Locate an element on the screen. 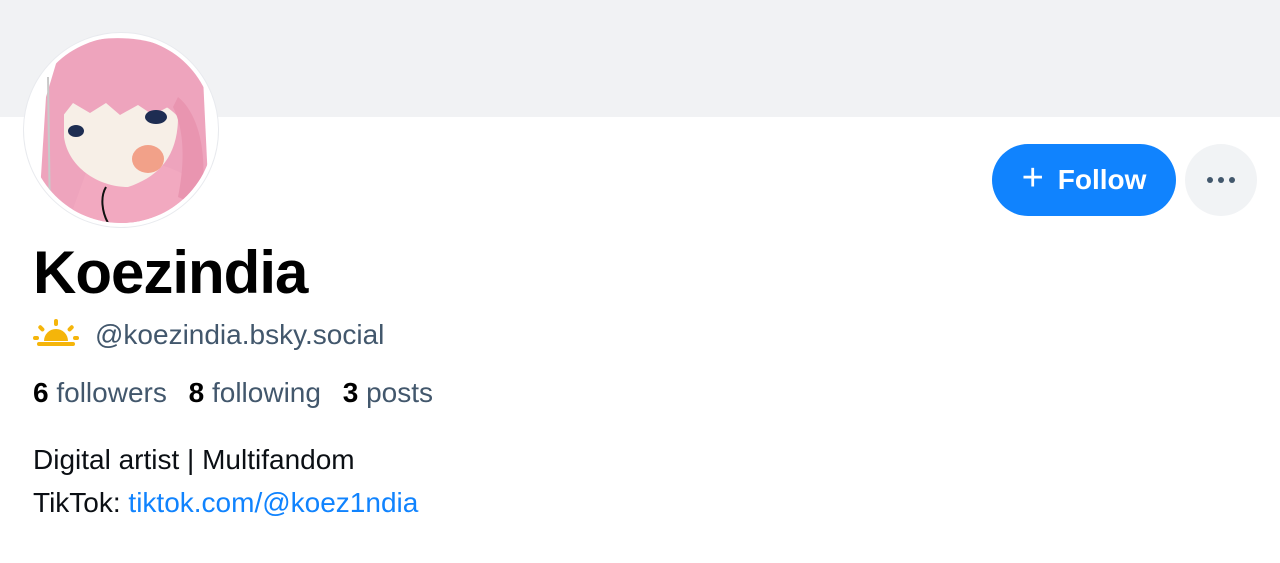  bio-line-2: TikTok: tiktok.com/@koez1ndia is located at coordinates (225, 502).